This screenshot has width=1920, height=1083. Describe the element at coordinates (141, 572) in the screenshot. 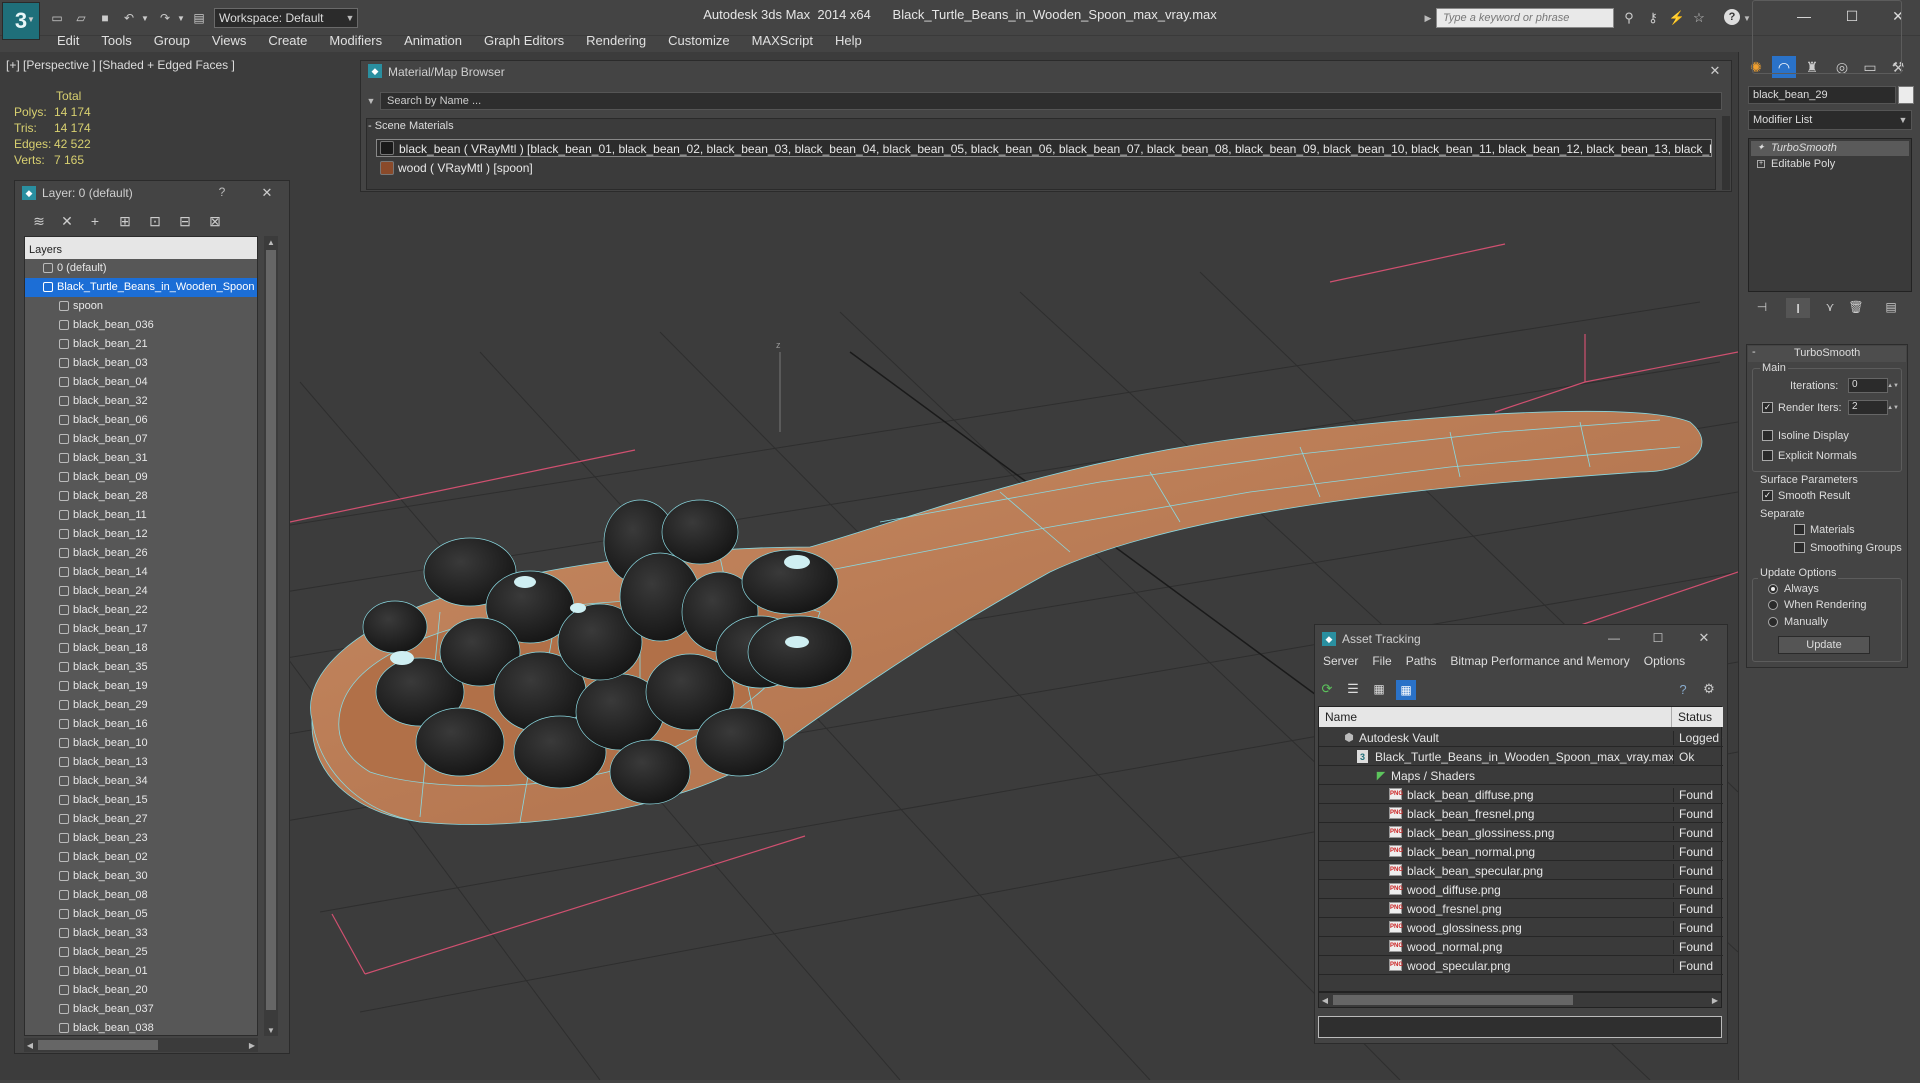

I see `layer-item: black_bean_14` at that location.